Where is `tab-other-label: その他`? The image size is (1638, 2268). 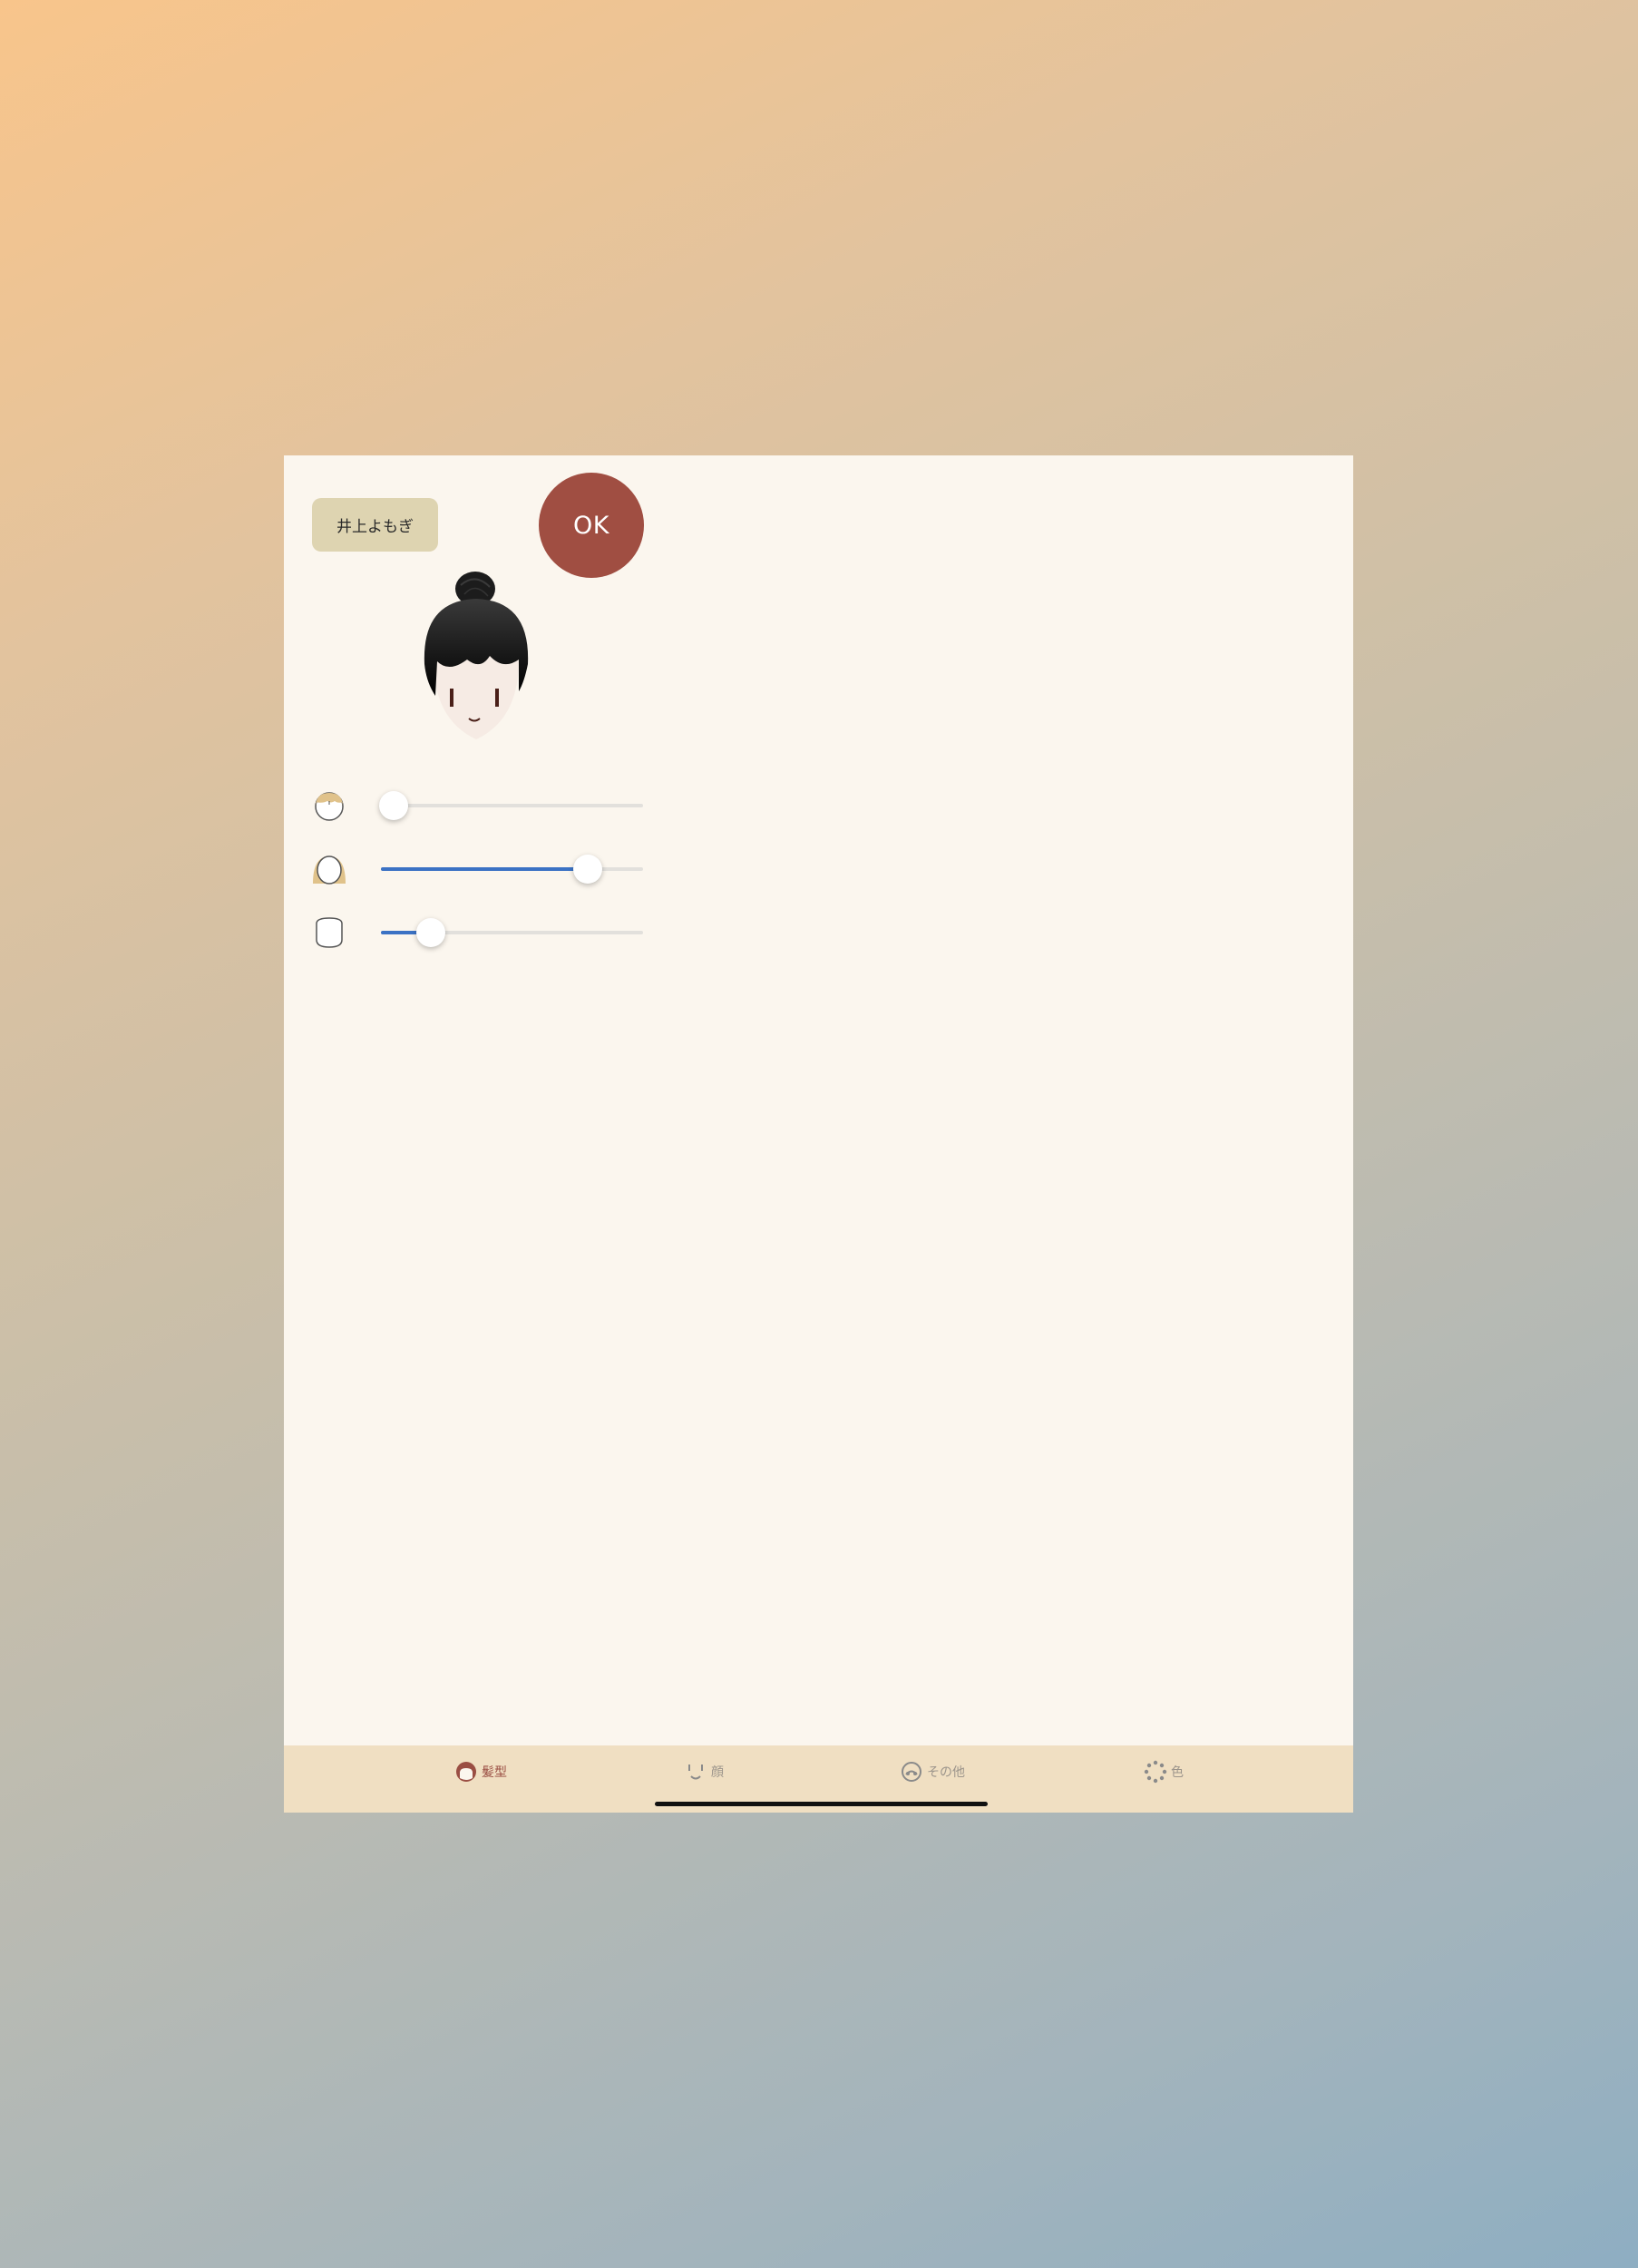 tab-other-label: その他 is located at coordinates (946, 1773).